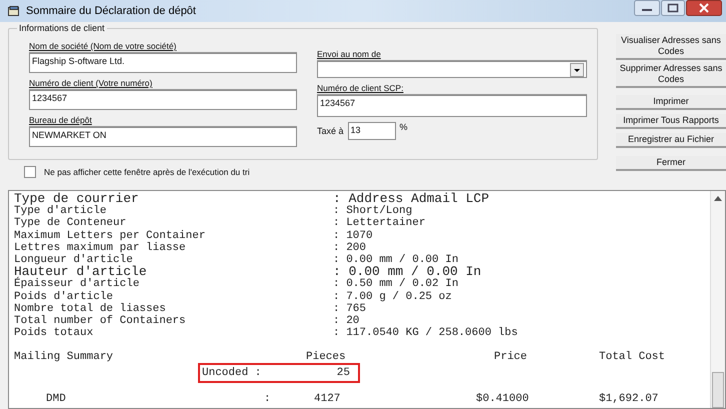 The width and height of the screenshot is (726, 409). Describe the element at coordinates (673, 8) in the screenshot. I see `maximize-icon` at that location.